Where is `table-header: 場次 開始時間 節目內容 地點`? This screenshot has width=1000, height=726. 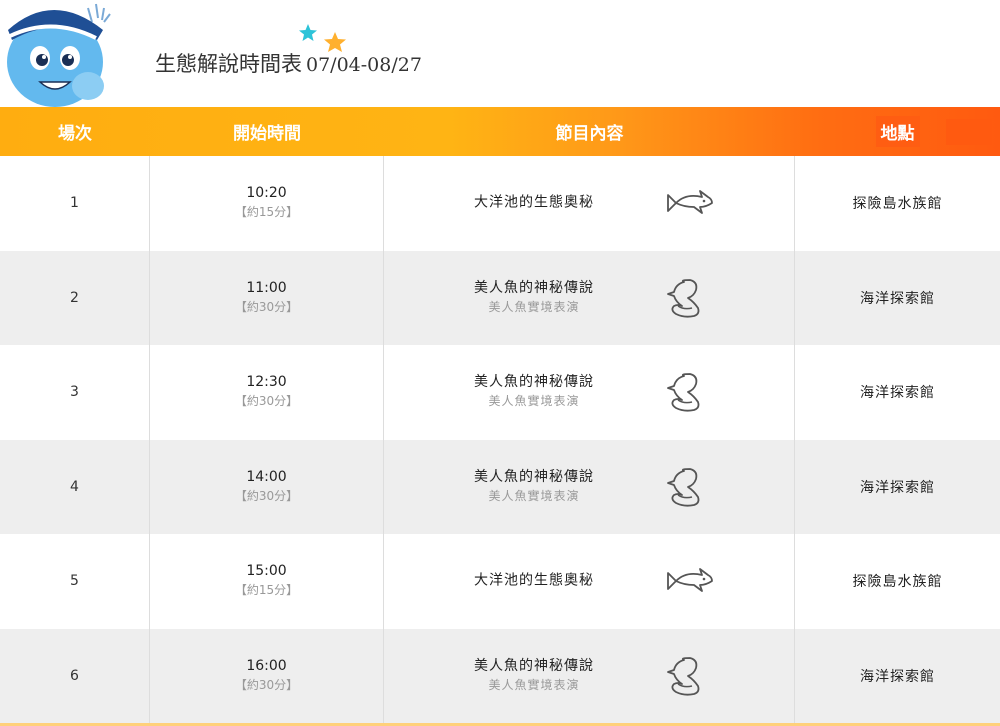
table-header: 場次 開始時間 節目內容 地點 is located at coordinates (500, 131).